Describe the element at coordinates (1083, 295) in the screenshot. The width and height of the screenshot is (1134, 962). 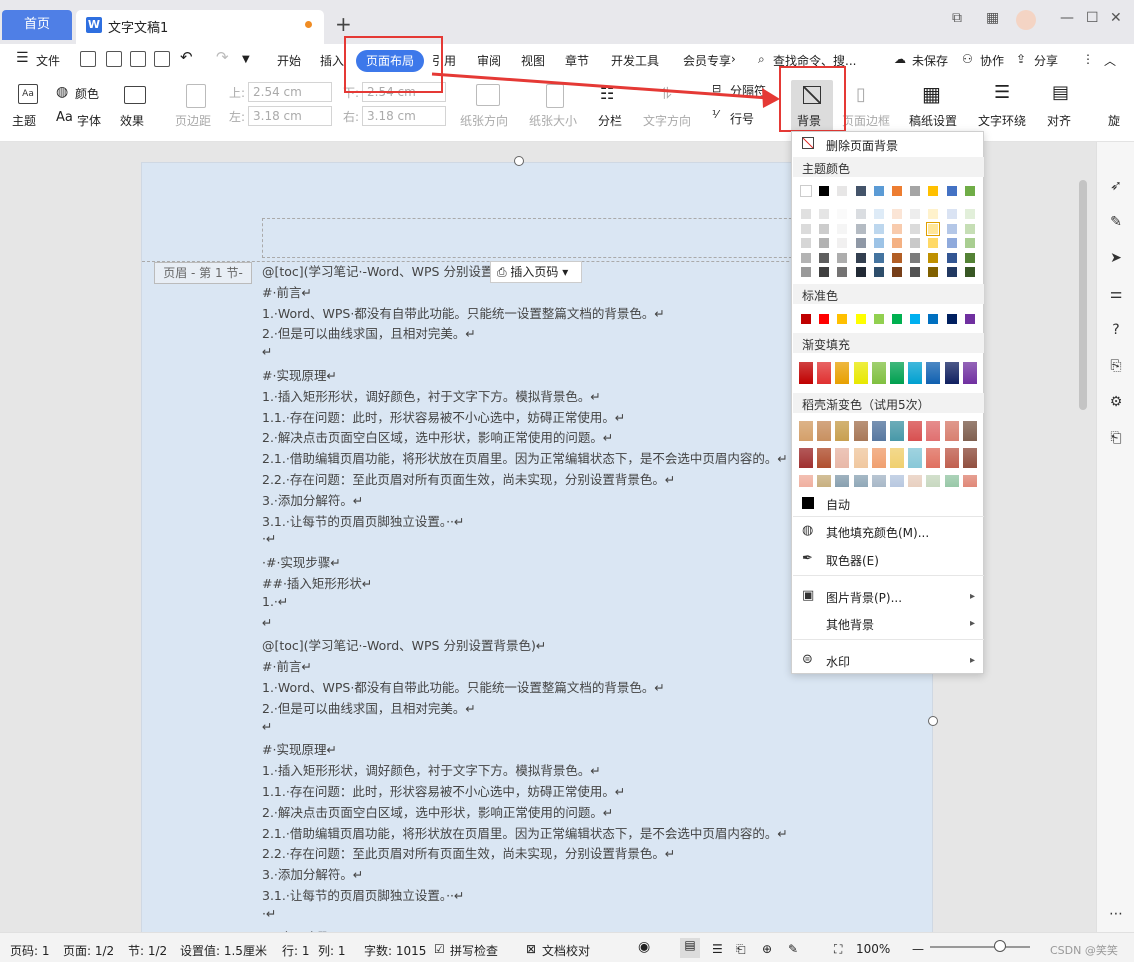
I see `scroll-thumb` at that location.